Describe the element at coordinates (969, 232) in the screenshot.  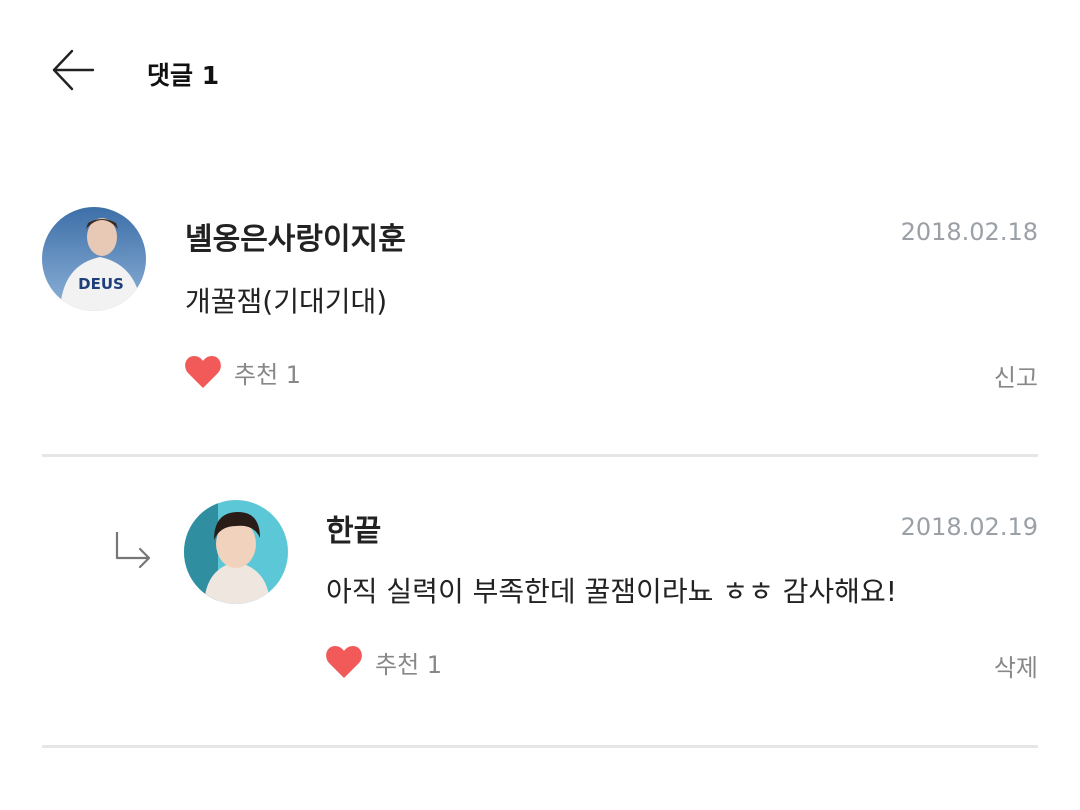
I see `comment-date: 2018.02.18` at that location.